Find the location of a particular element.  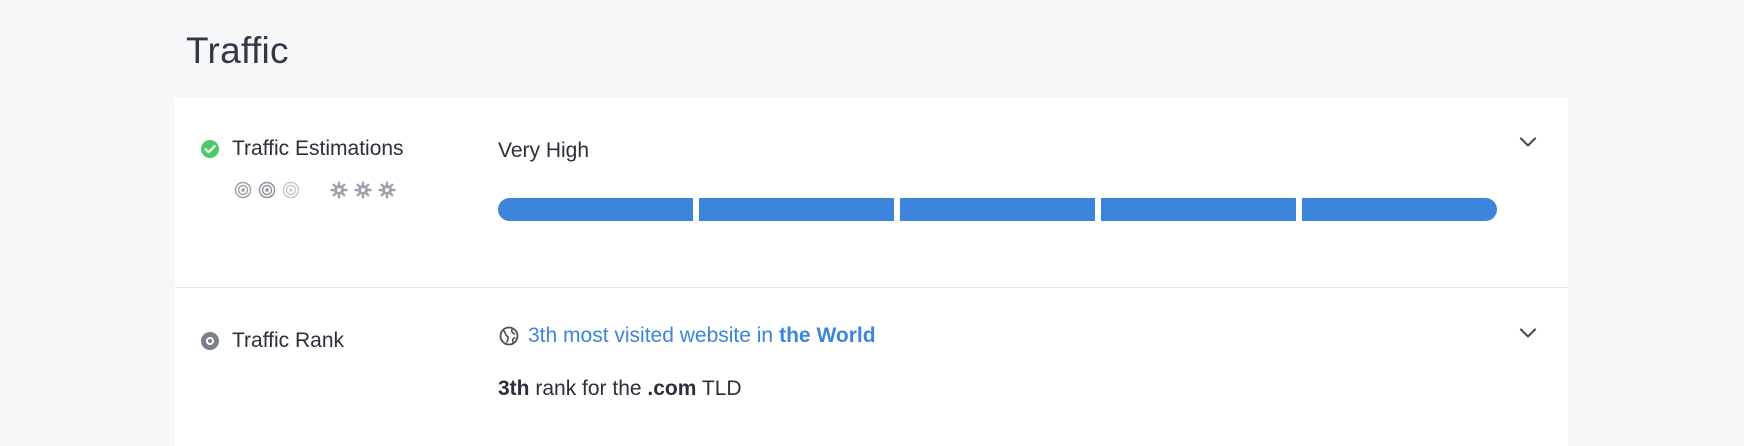

world-rank-line: 3th most visited website in the World is located at coordinates (687, 336).